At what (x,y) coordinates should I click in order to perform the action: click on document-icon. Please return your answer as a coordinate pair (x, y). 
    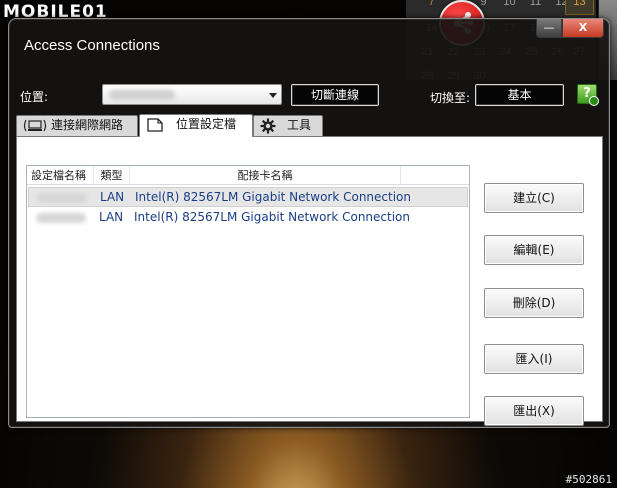
    Looking at the image, I should click on (155, 128).